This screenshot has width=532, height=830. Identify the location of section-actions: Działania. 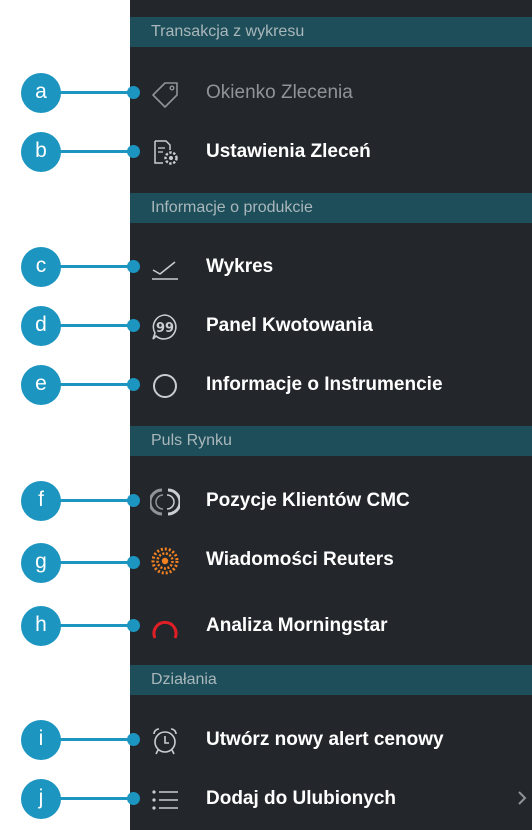
(331, 680).